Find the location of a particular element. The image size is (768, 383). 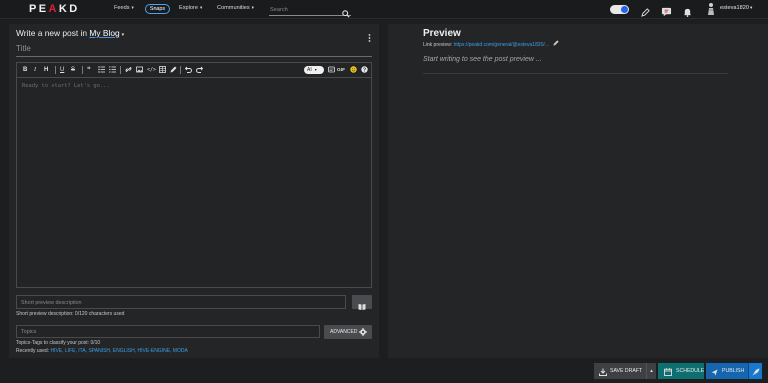

table-icon is located at coordinates (162, 71).